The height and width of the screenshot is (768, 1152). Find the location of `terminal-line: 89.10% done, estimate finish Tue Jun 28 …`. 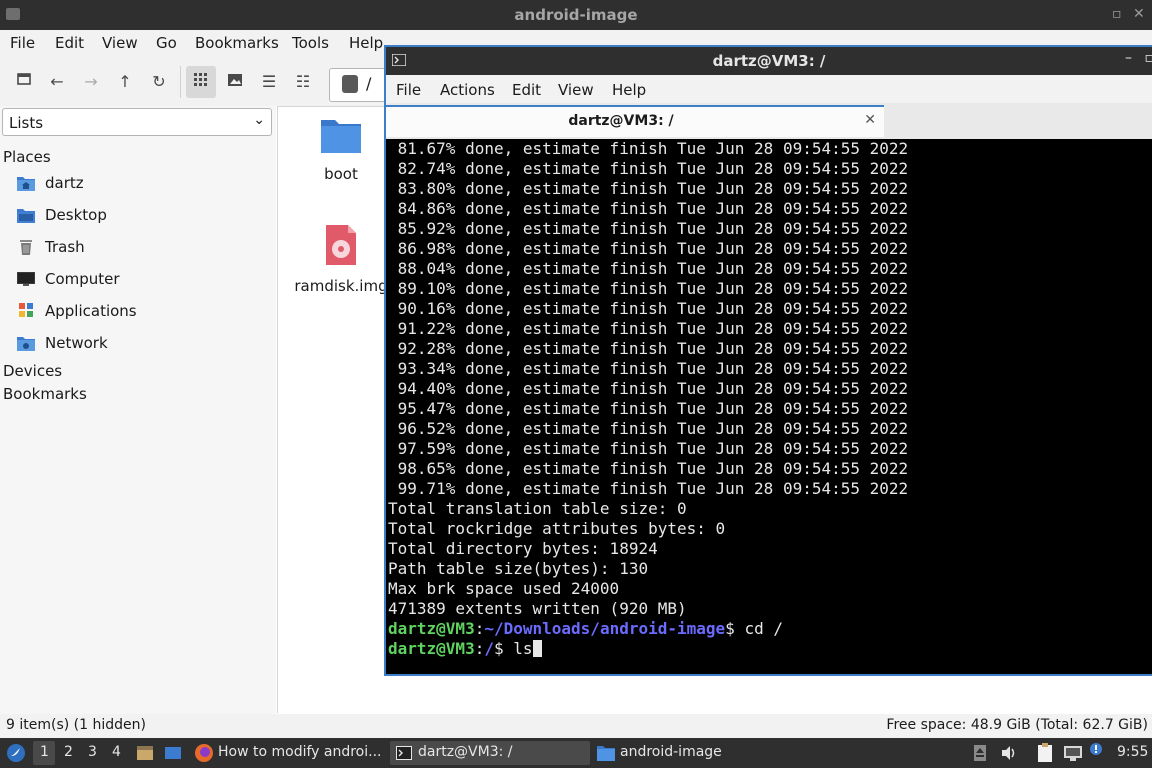

terminal-line: 89.10% done, estimate finish Tue Jun 28 … is located at coordinates (648, 288).